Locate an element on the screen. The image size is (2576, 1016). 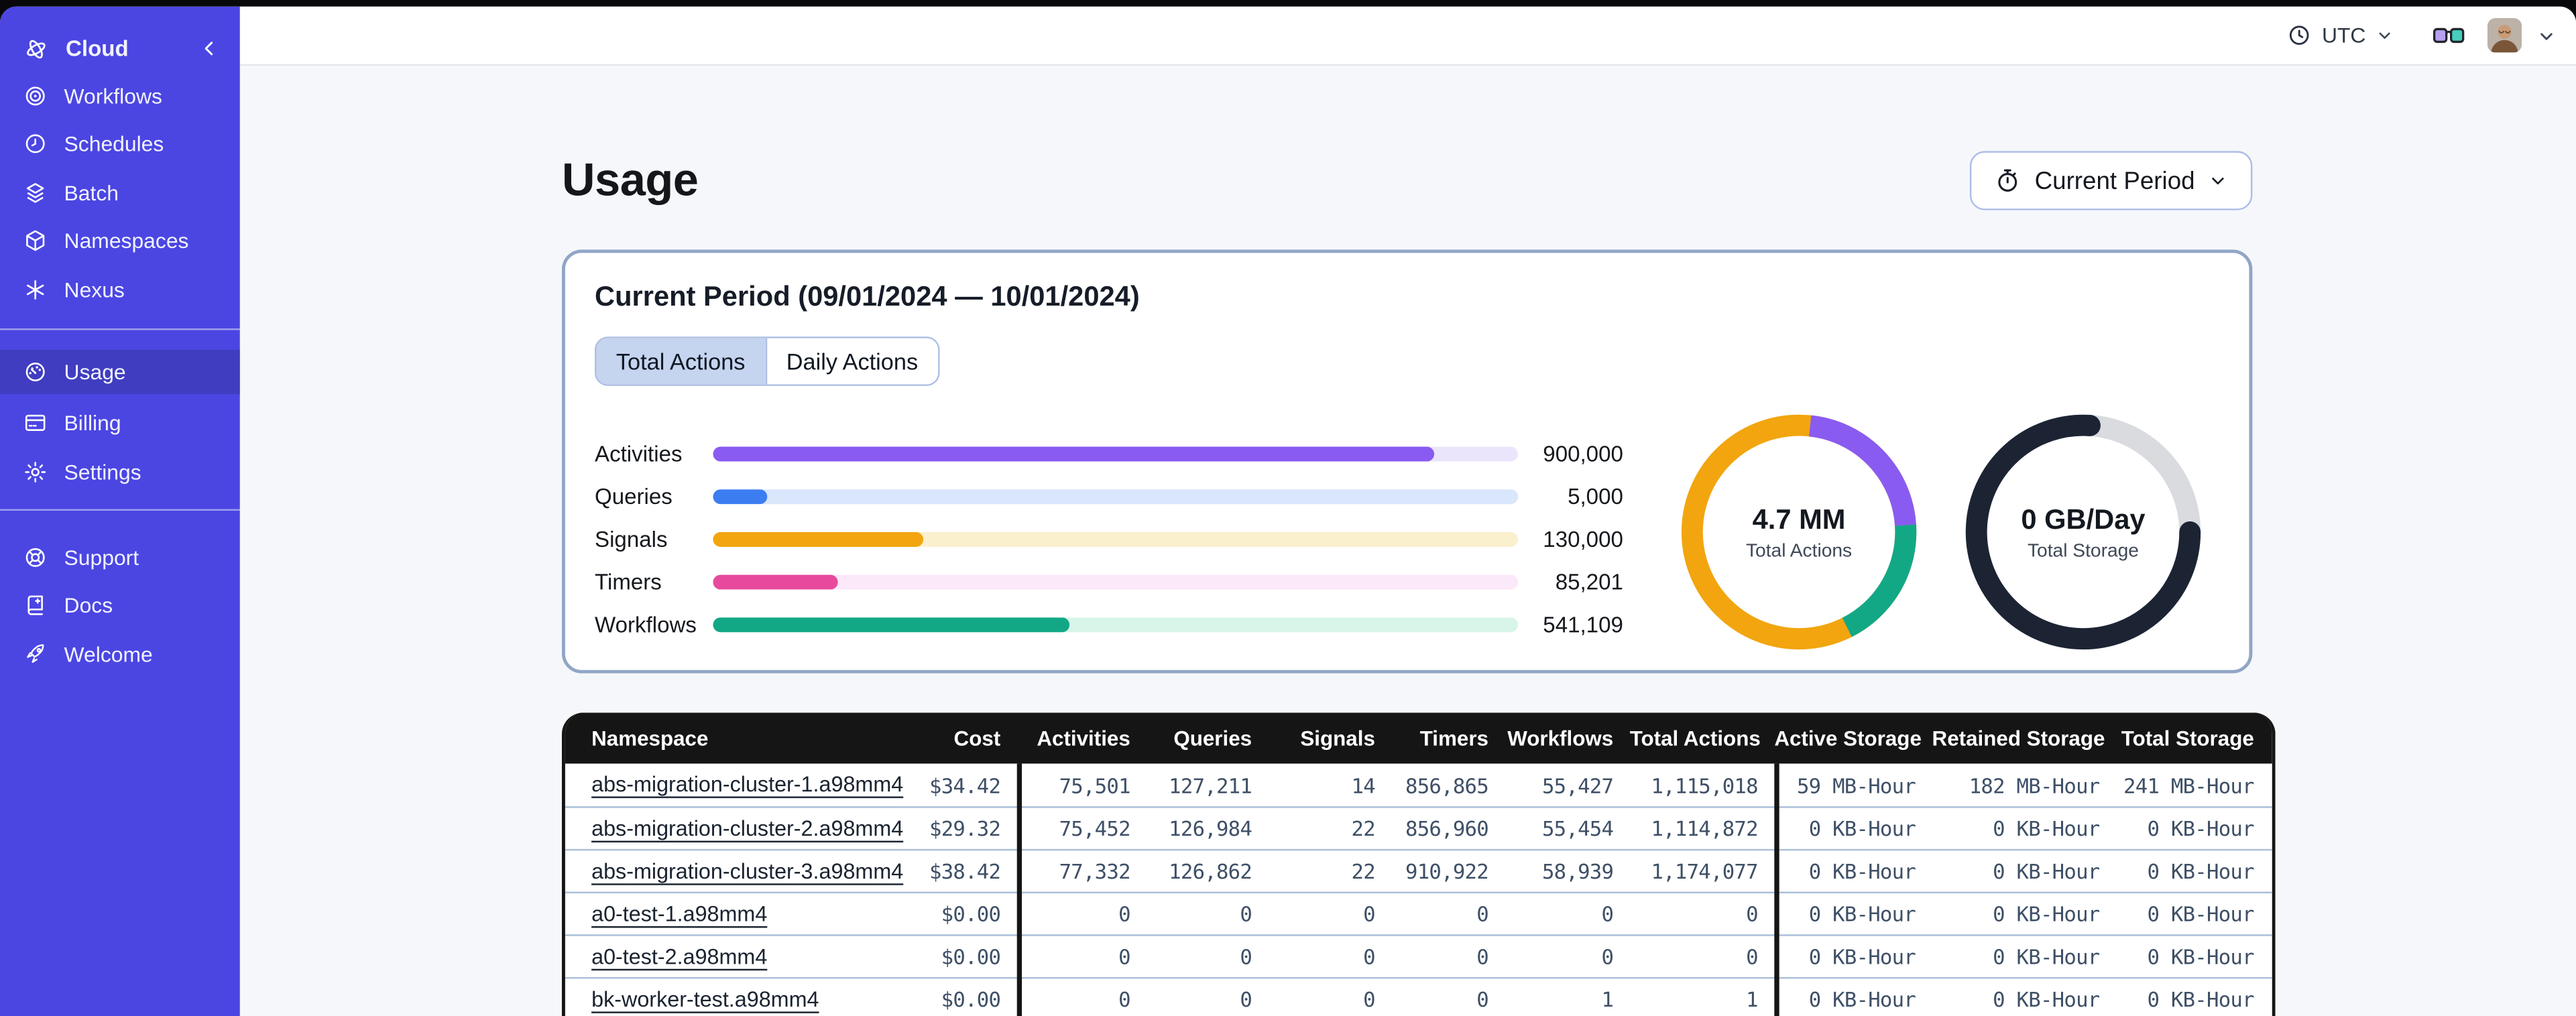
queries-cell: 126,984 is located at coordinates (1210, 828).